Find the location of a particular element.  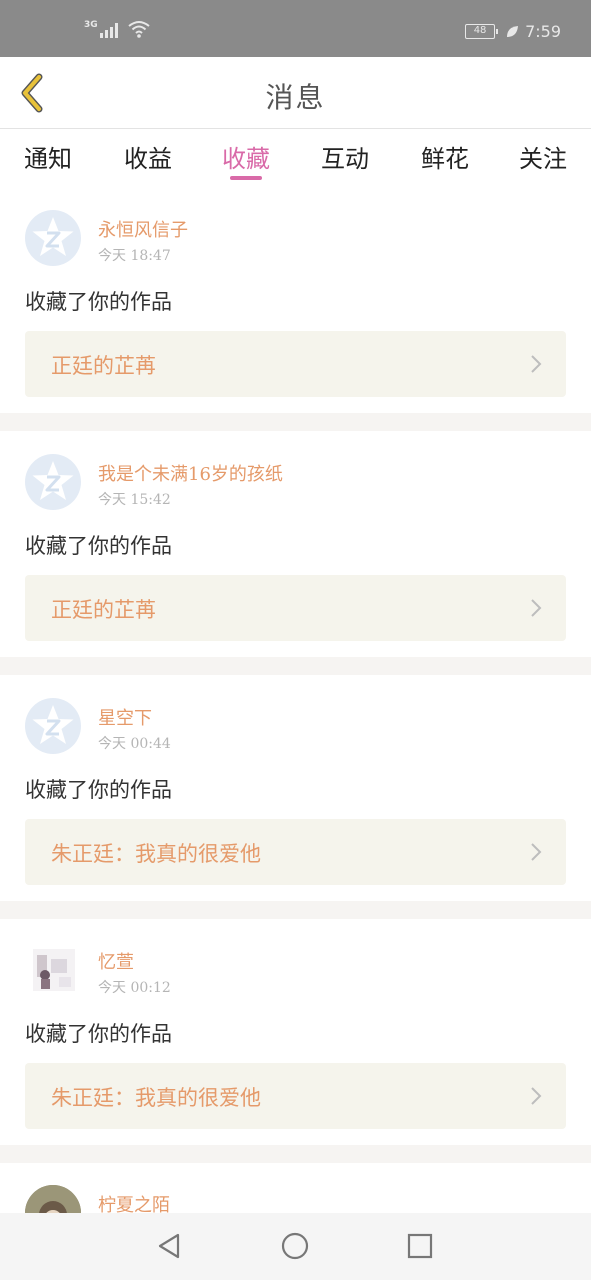

tab-follow: 关注 is located at coordinates (543, 156).